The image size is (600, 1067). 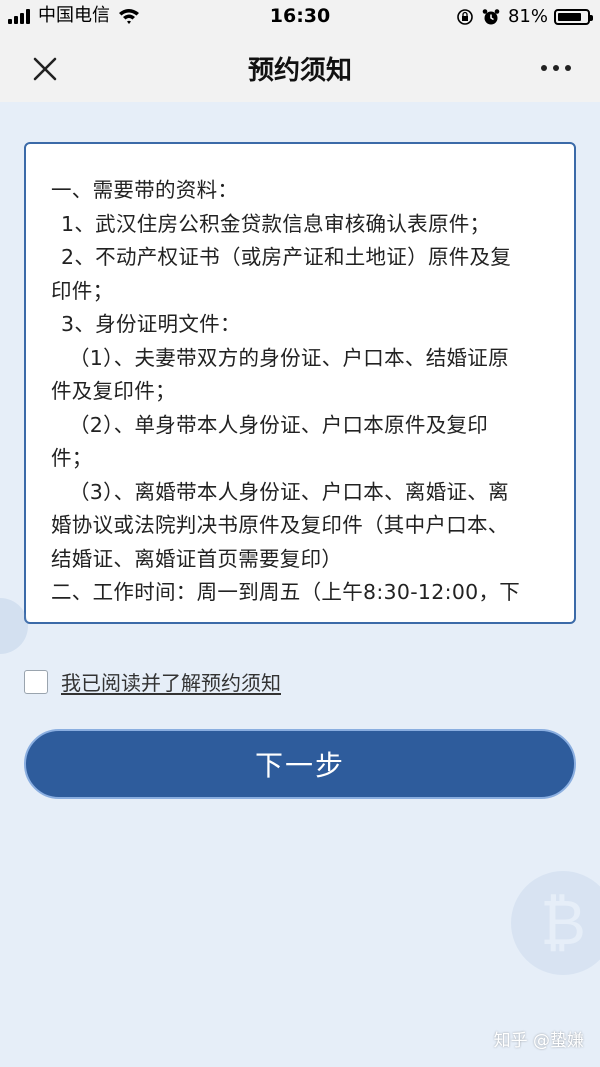 I want to click on zhihu-watermark: 知乎 @蛰嫌, so click(x=538, y=1041).